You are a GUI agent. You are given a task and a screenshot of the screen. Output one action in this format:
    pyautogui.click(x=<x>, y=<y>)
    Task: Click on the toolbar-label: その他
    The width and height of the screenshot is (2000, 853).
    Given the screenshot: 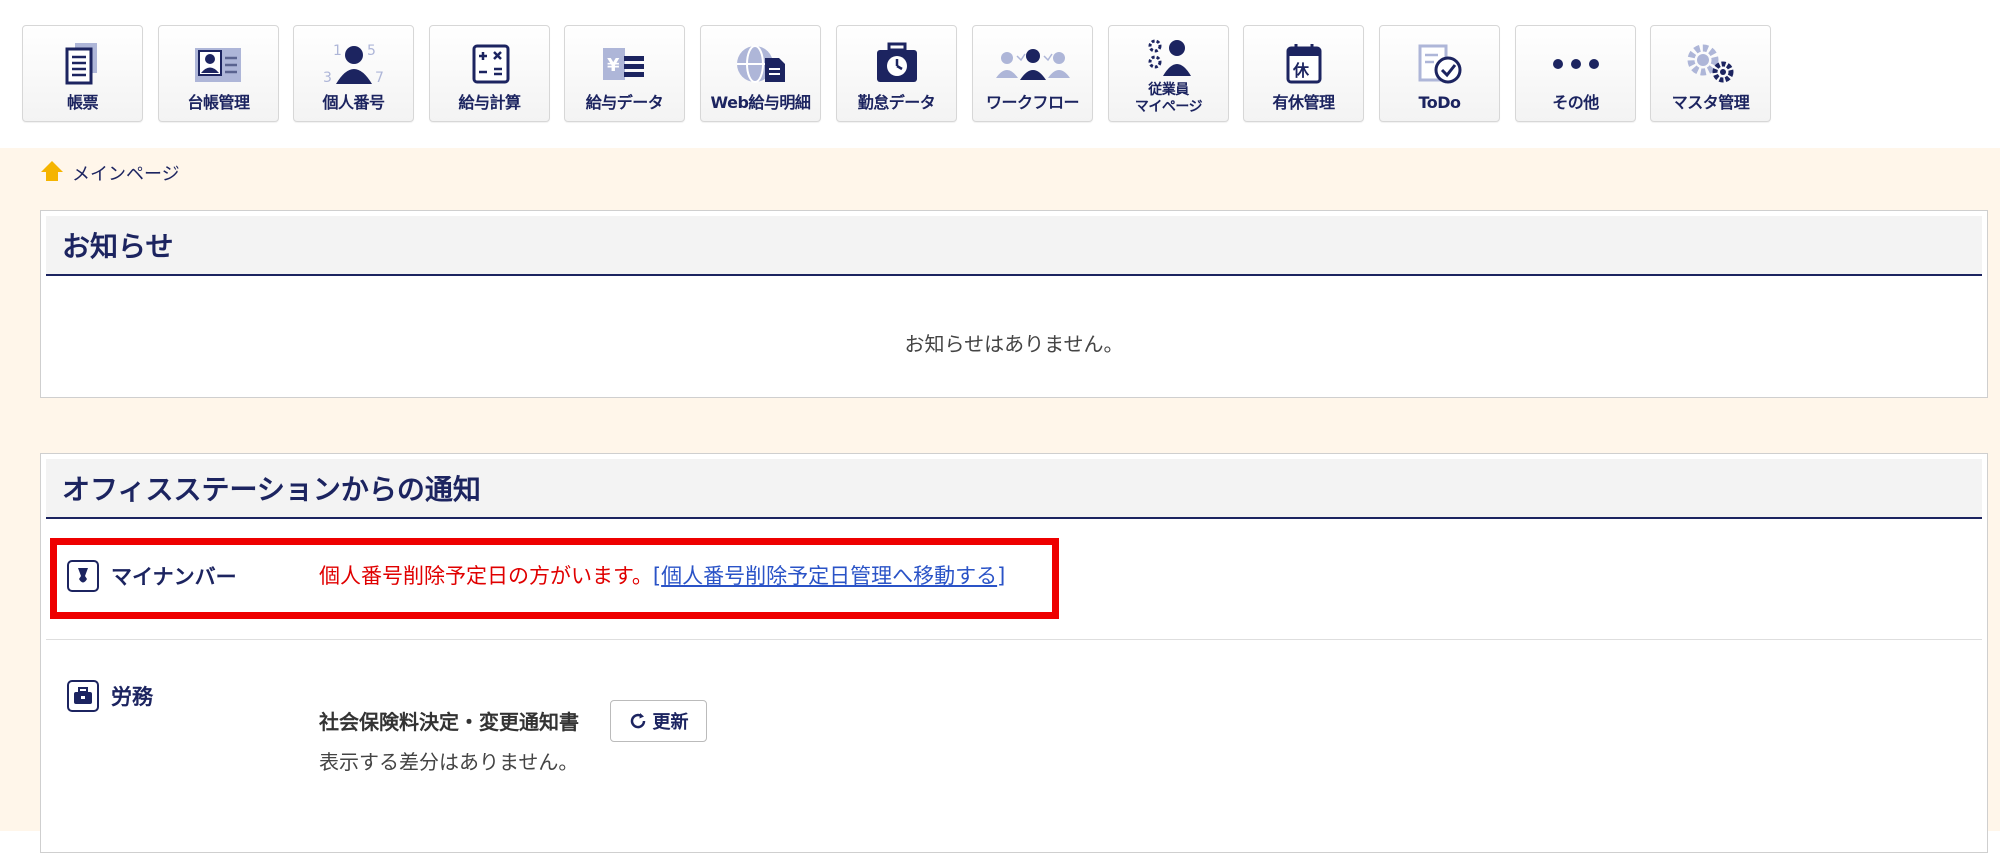 What is the action you would take?
    pyautogui.click(x=1575, y=102)
    